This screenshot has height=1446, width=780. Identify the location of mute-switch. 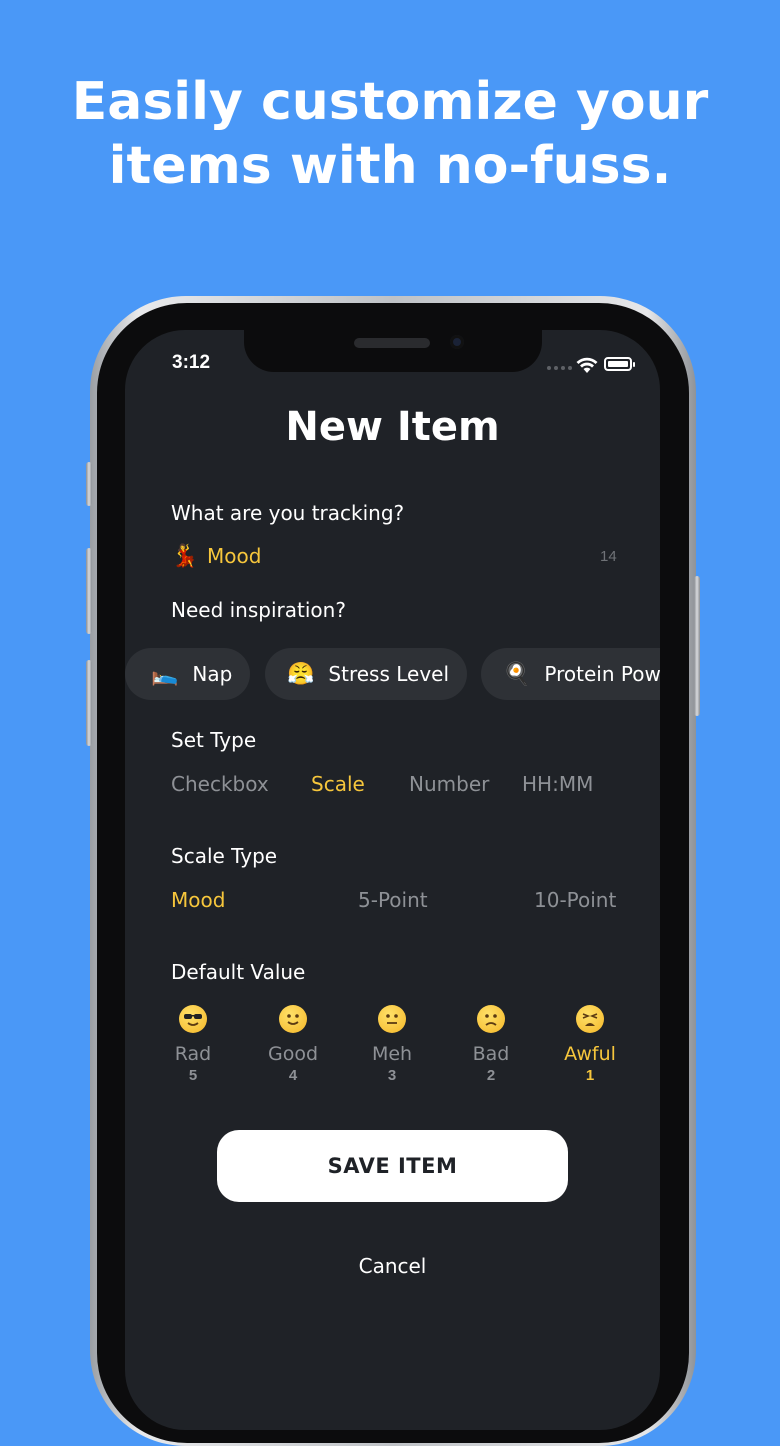
(89, 484).